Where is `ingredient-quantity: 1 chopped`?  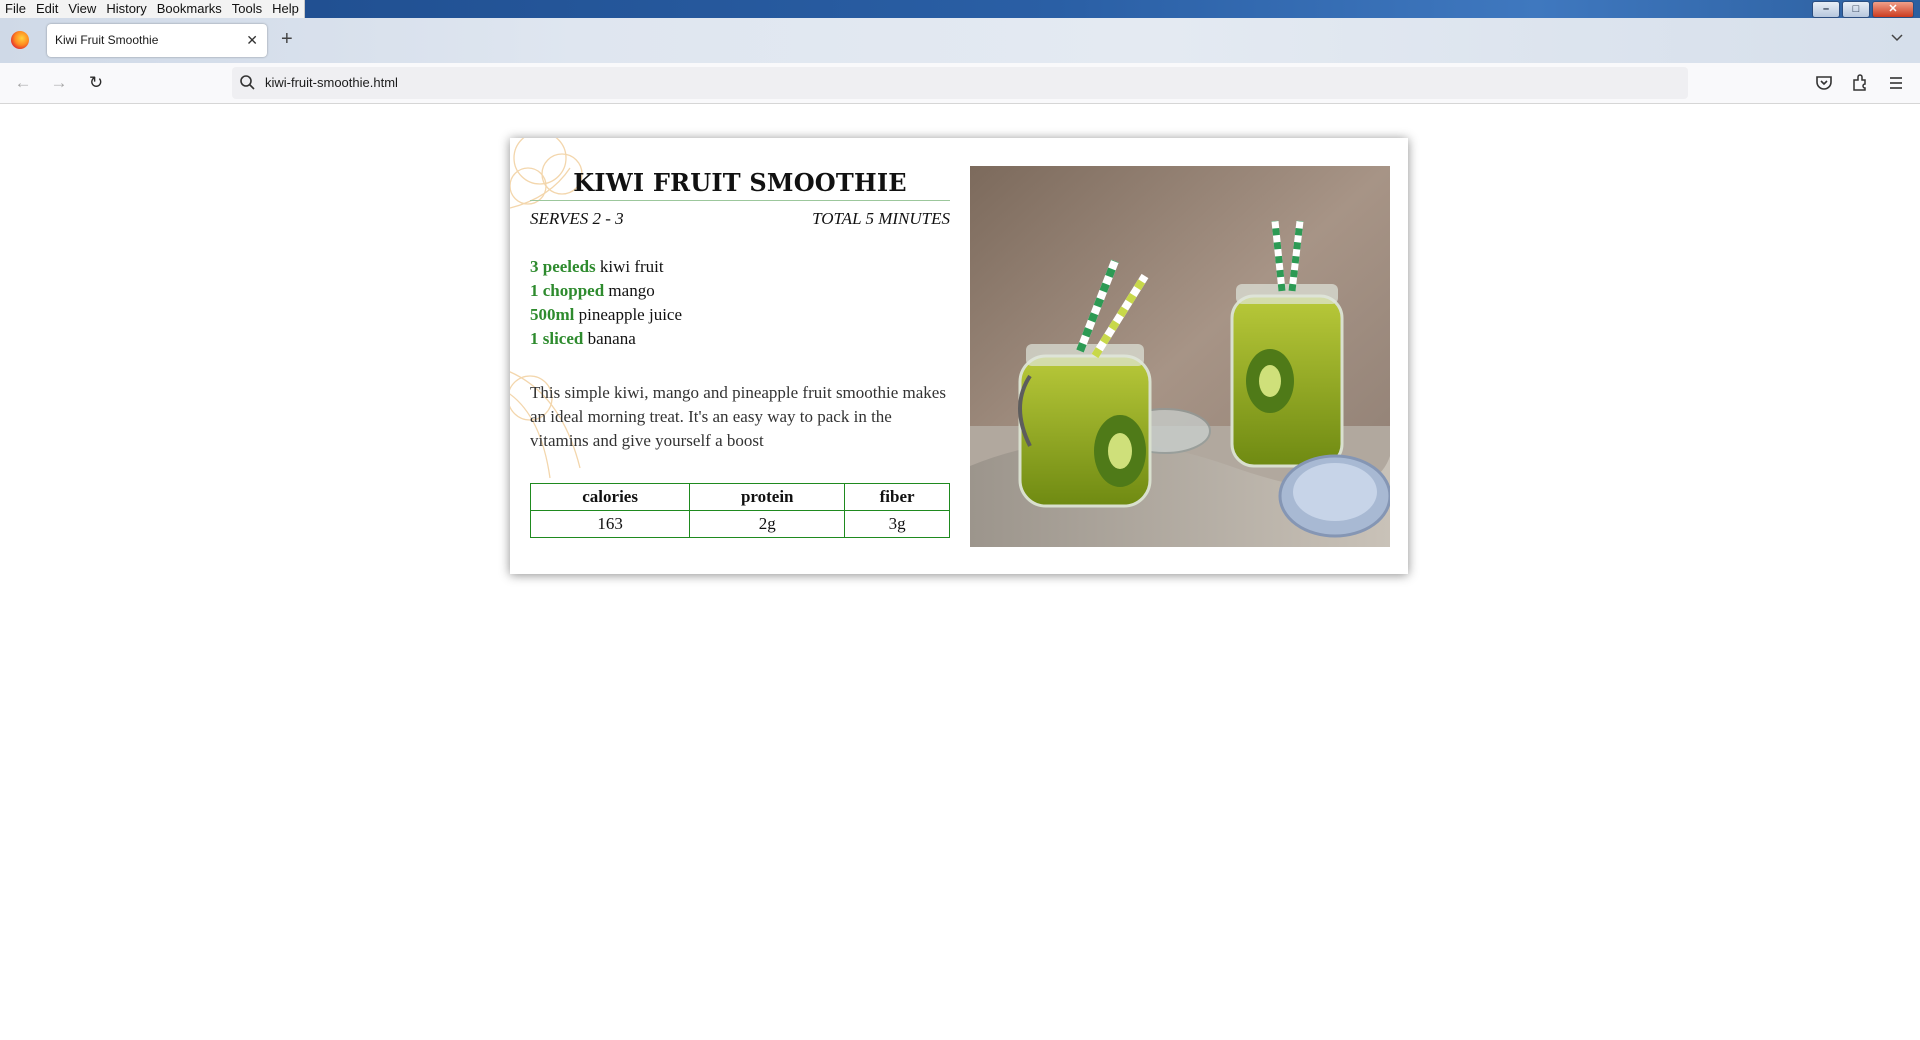 ingredient-quantity: 1 chopped is located at coordinates (567, 290).